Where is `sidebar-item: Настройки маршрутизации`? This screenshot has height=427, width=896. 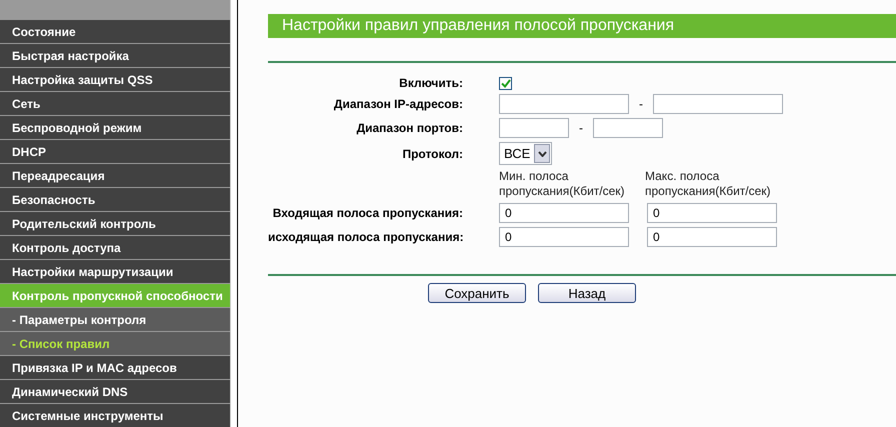 sidebar-item: Настройки маршрутизации is located at coordinates (115, 271).